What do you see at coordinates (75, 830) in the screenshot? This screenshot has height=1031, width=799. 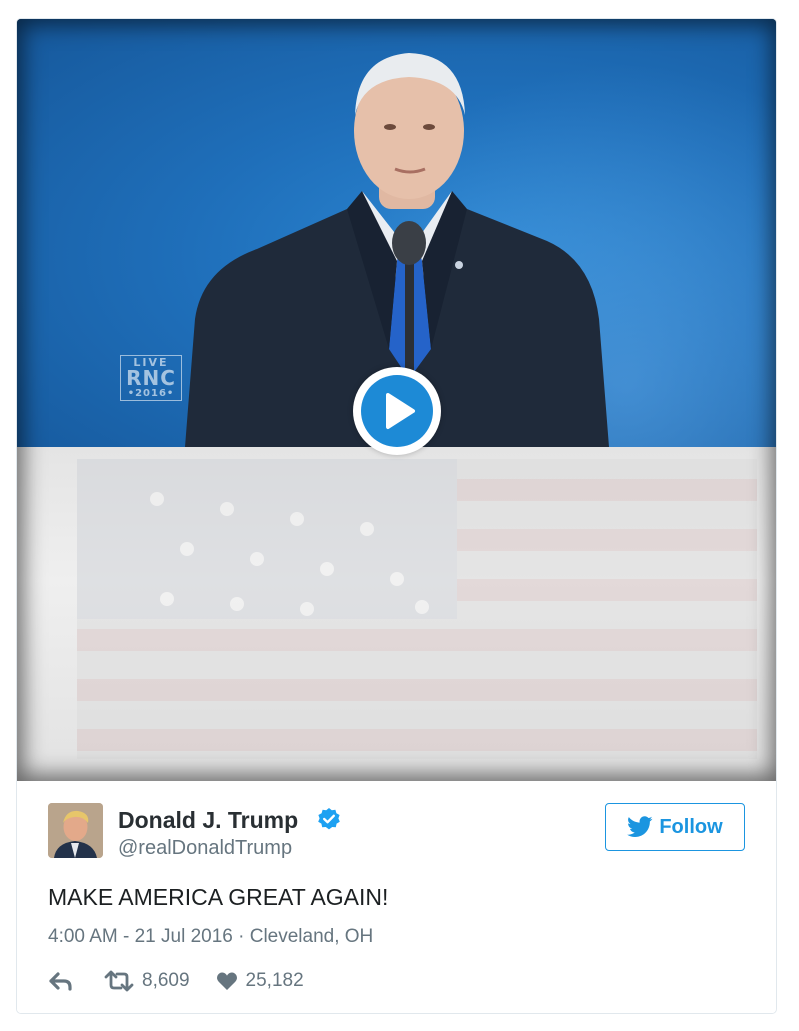 I see `avatar` at bounding box center [75, 830].